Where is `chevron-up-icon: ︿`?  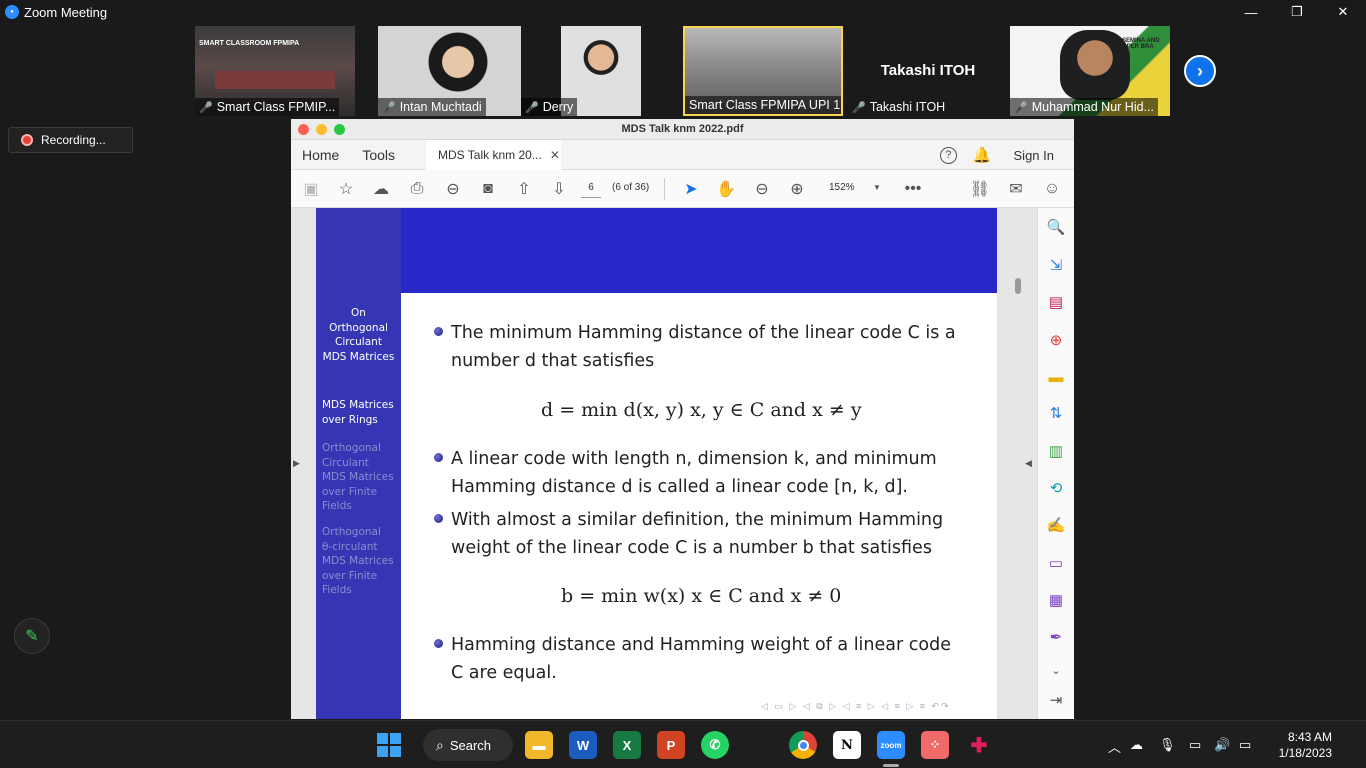 chevron-up-icon: ︿ is located at coordinates (1114, 746).